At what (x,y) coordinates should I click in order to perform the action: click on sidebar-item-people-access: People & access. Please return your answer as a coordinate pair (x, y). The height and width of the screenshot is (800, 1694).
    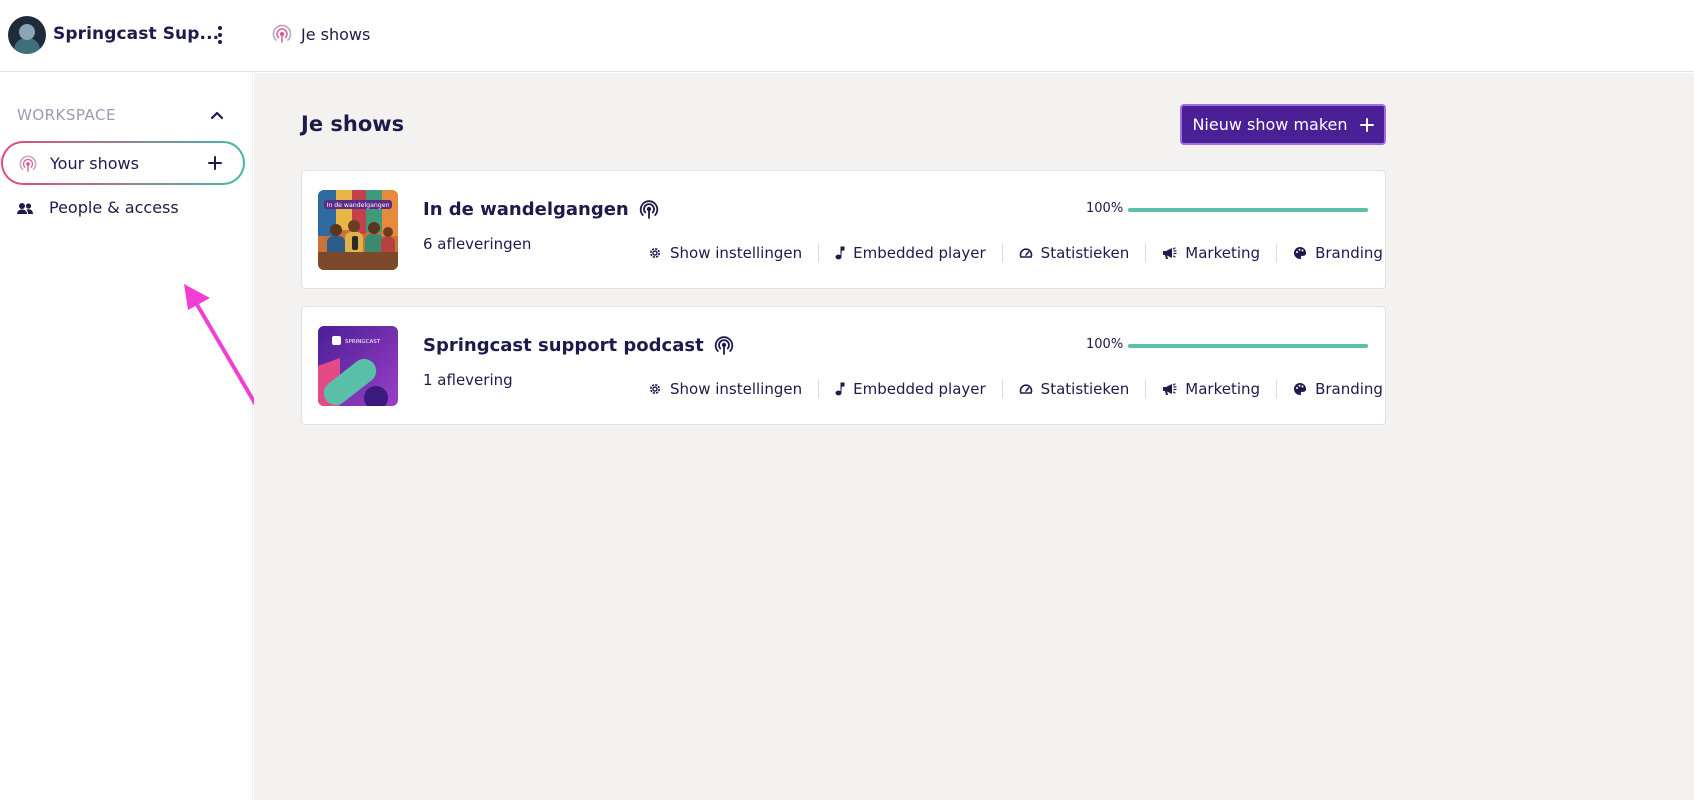
    Looking at the image, I should click on (122, 209).